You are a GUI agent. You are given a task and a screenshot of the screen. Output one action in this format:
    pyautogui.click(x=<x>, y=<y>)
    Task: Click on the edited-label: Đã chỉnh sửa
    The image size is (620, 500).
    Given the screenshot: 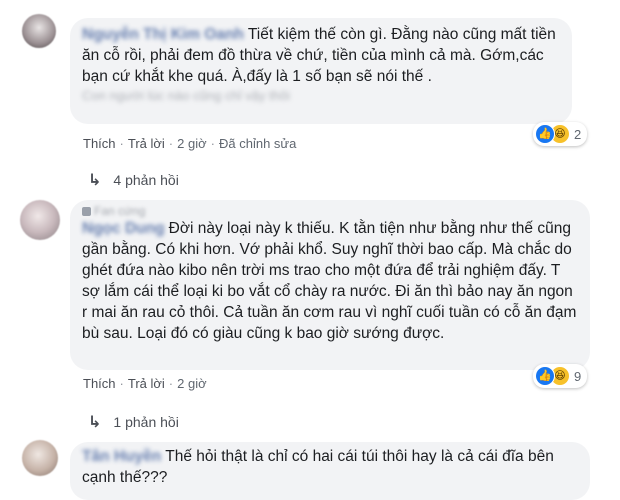 What is the action you would take?
    pyautogui.click(x=257, y=143)
    